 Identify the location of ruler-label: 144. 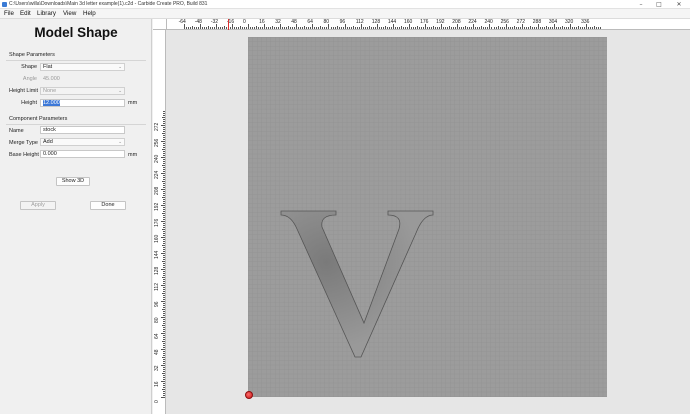
(392, 22).